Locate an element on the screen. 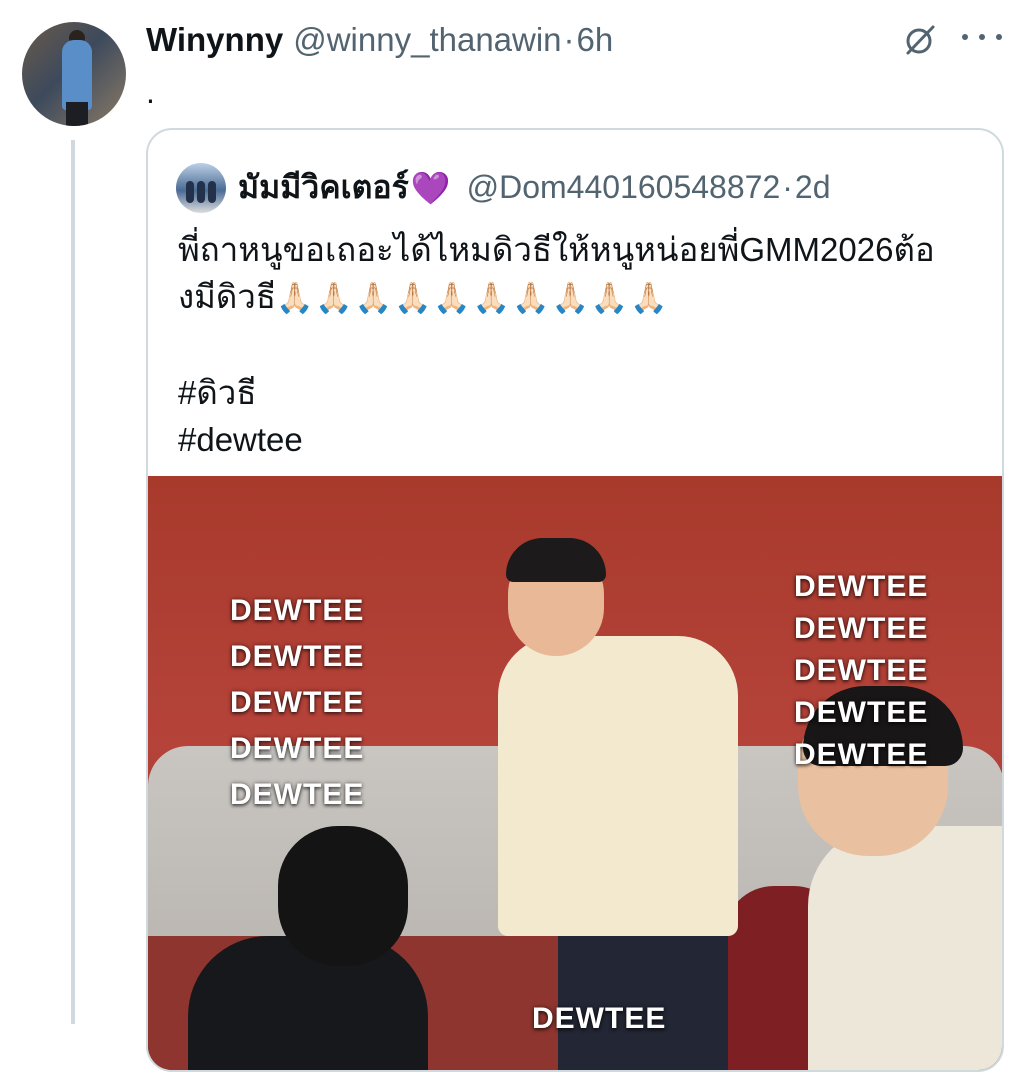 The image size is (1024, 1072). tweet-text: . is located at coordinates (150, 92).